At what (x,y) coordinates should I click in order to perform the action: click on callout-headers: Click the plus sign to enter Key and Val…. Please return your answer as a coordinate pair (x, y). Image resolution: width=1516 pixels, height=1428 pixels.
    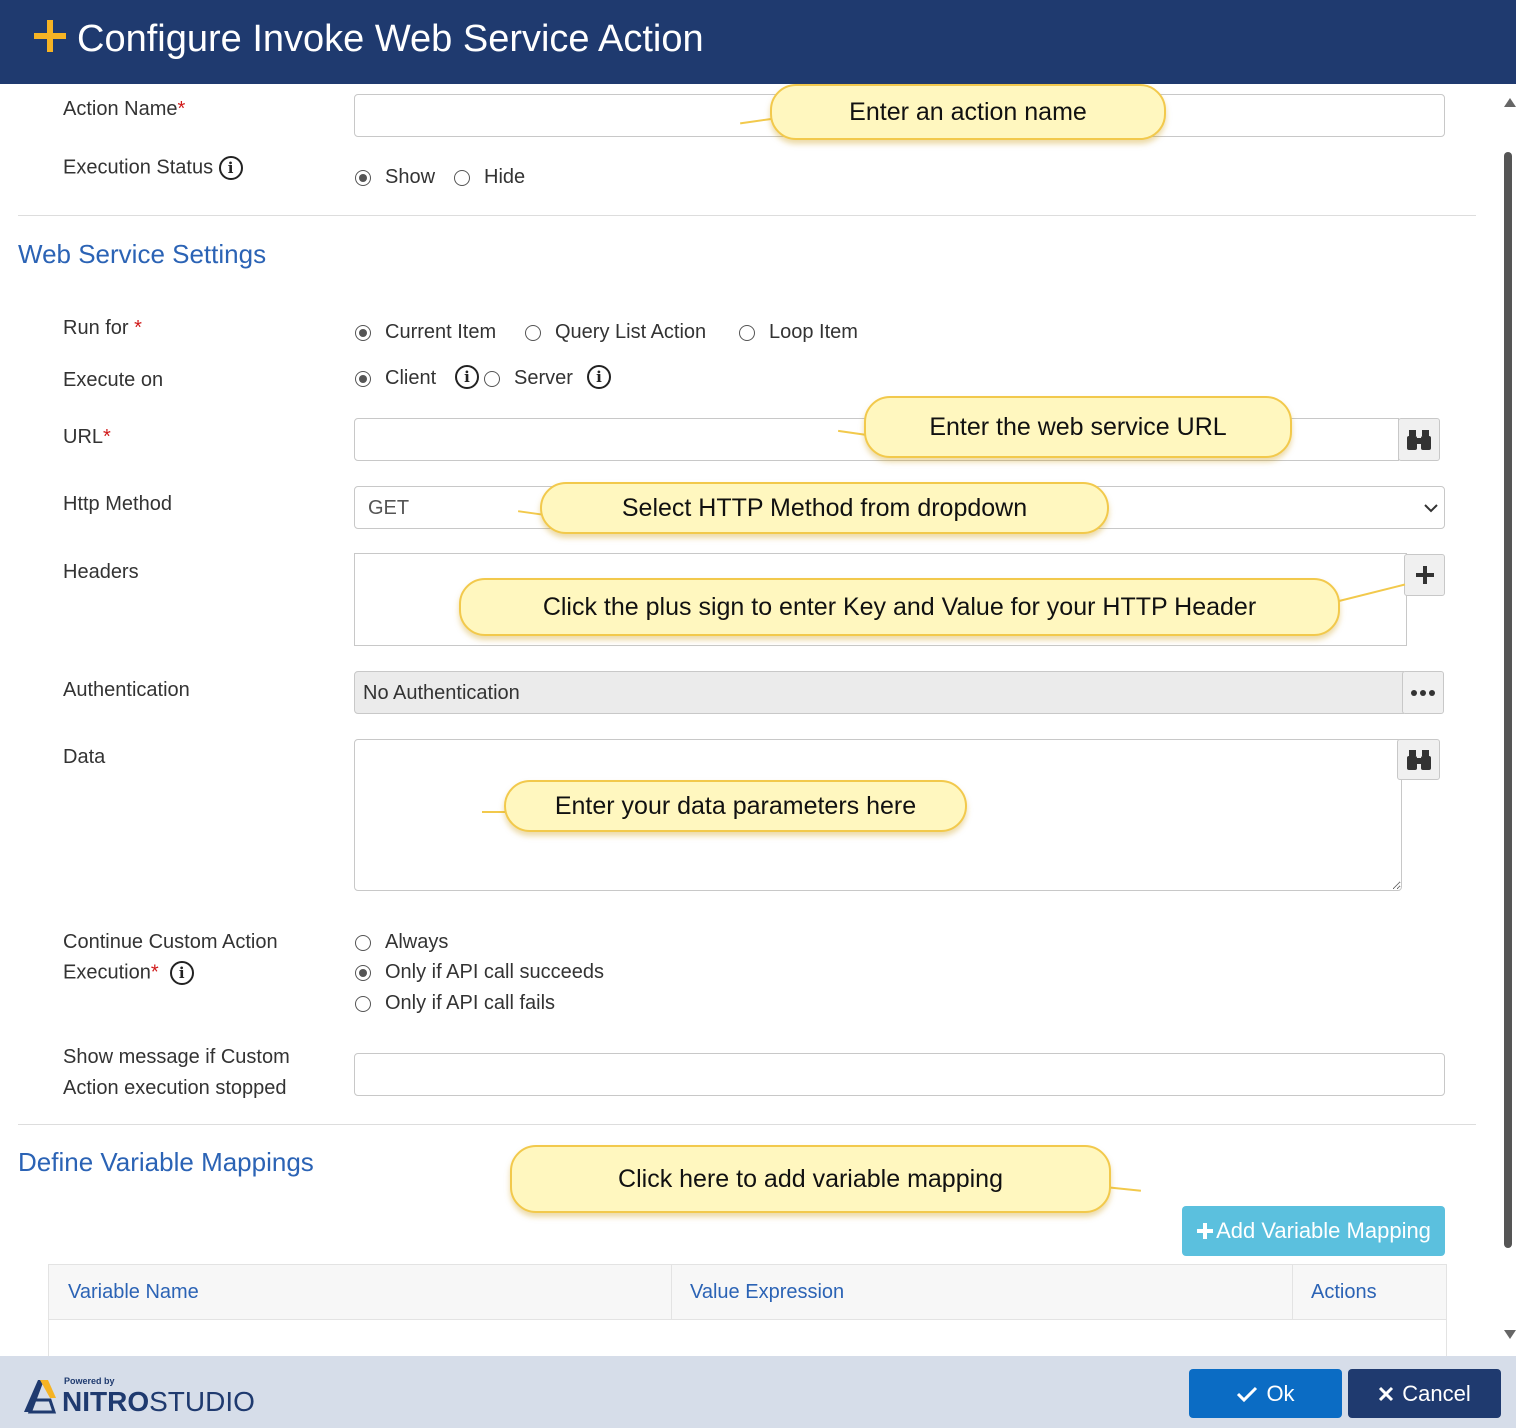
    Looking at the image, I should click on (899, 607).